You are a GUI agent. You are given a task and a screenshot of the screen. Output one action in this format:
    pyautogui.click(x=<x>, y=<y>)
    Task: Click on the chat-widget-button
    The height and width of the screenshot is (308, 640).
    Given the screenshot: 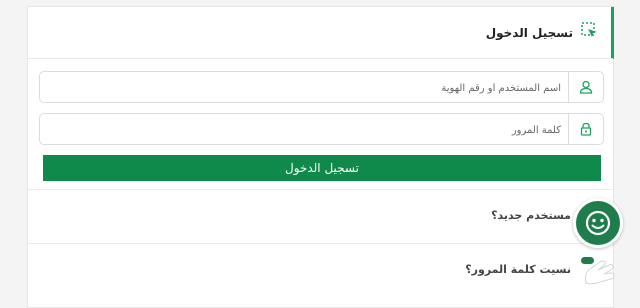 What is the action you would take?
    pyautogui.click(x=598, y=223)
    